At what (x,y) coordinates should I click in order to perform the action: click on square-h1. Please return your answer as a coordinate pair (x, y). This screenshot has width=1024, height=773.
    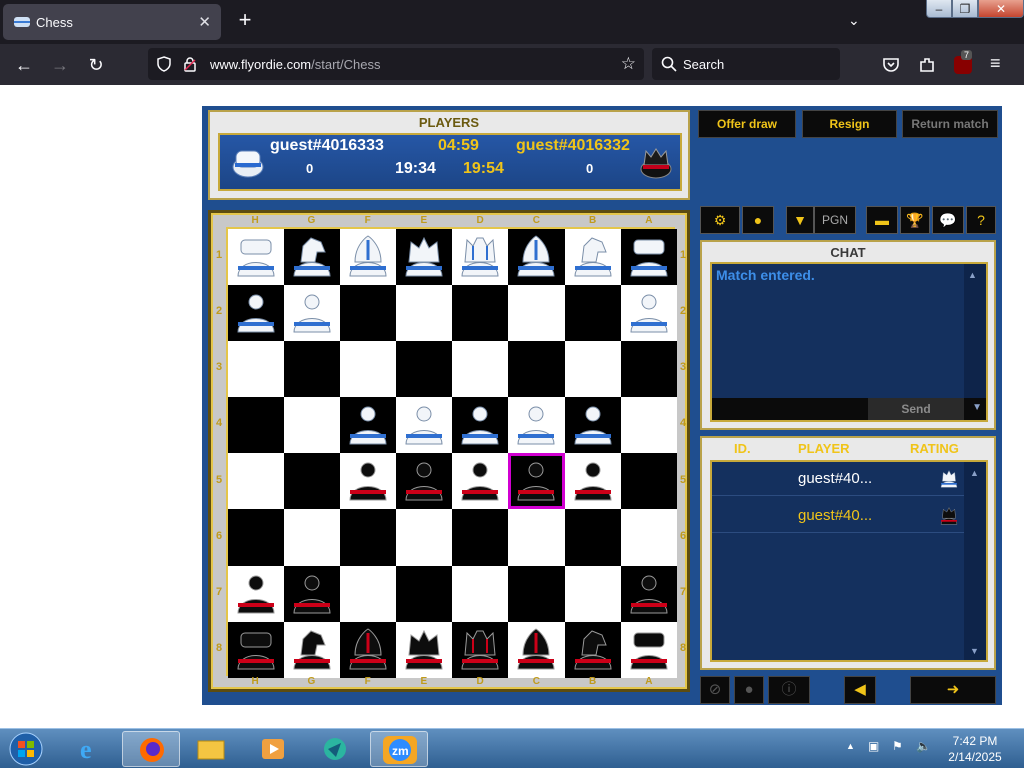
    Looking at the image, I should click on (256, 257).